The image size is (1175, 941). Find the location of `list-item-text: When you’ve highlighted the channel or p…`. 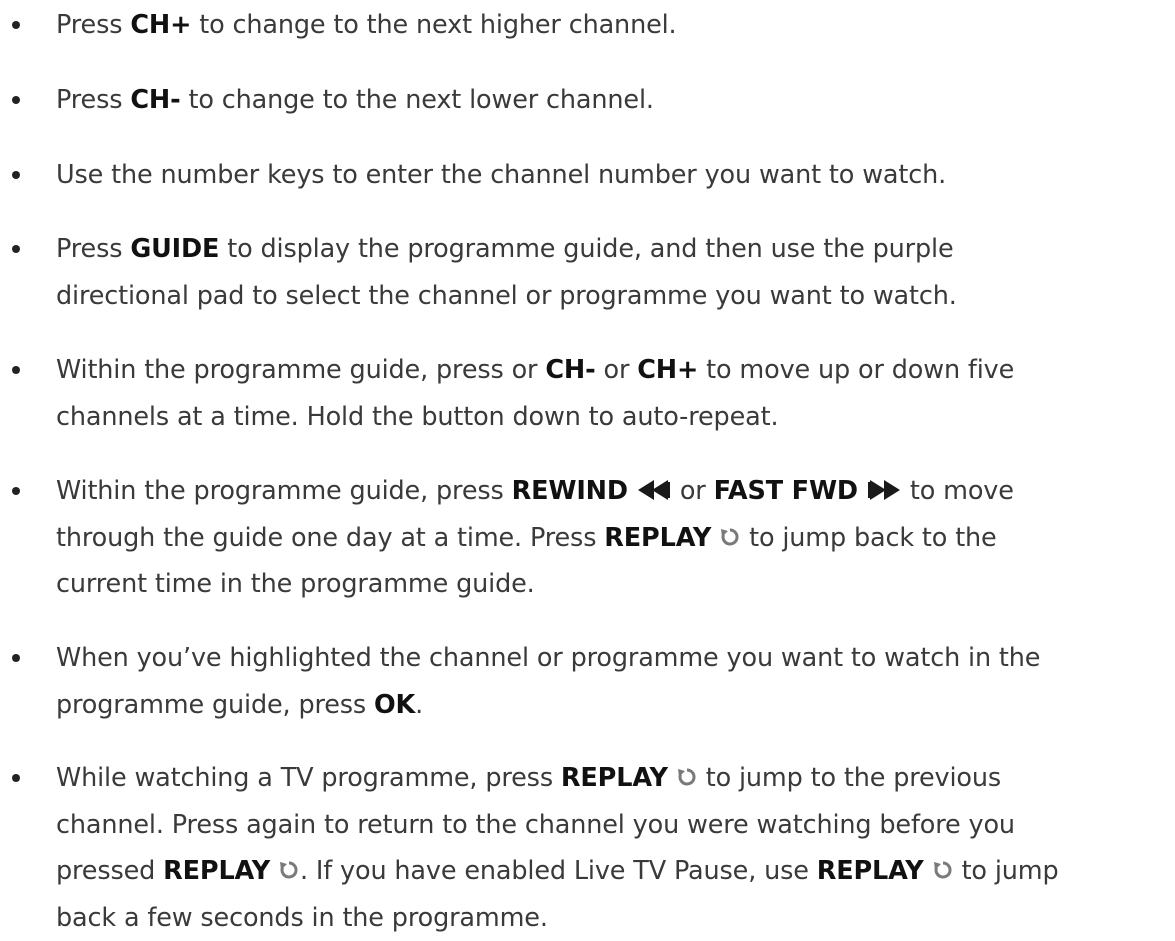

list-item-text: When you’ve highlighted the channel or p… is located at coordinates (548, 681).